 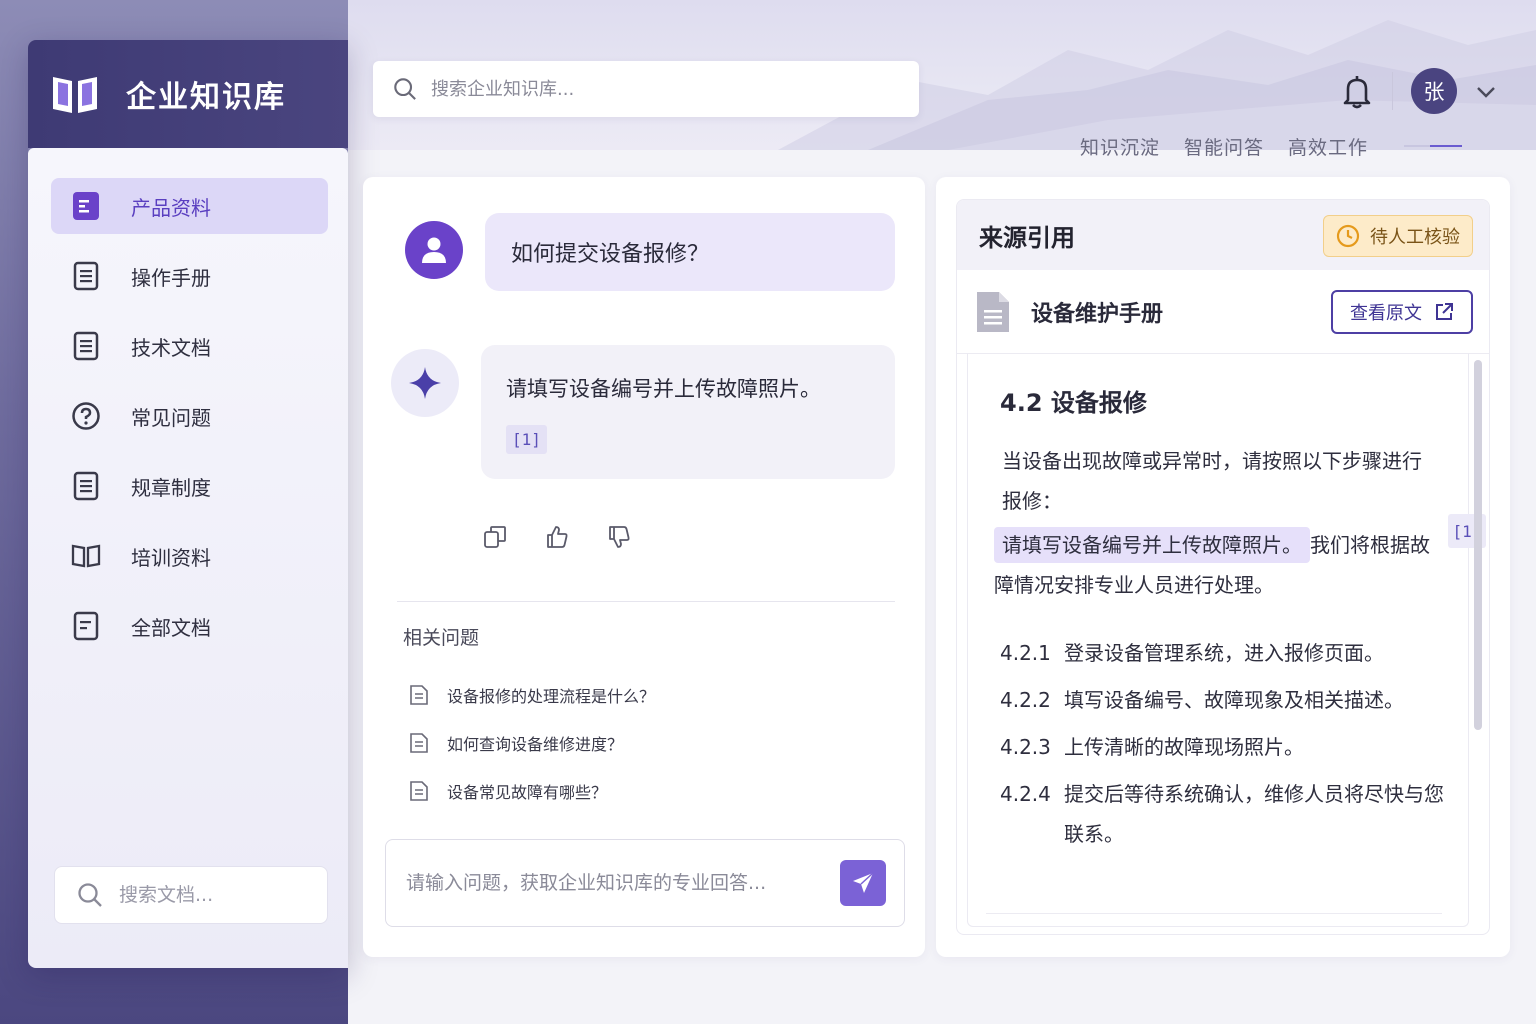 What do you see at coordinates (1392, 91) in the screenshot?
I see `header-divider` at bounding box center [1392, 91].